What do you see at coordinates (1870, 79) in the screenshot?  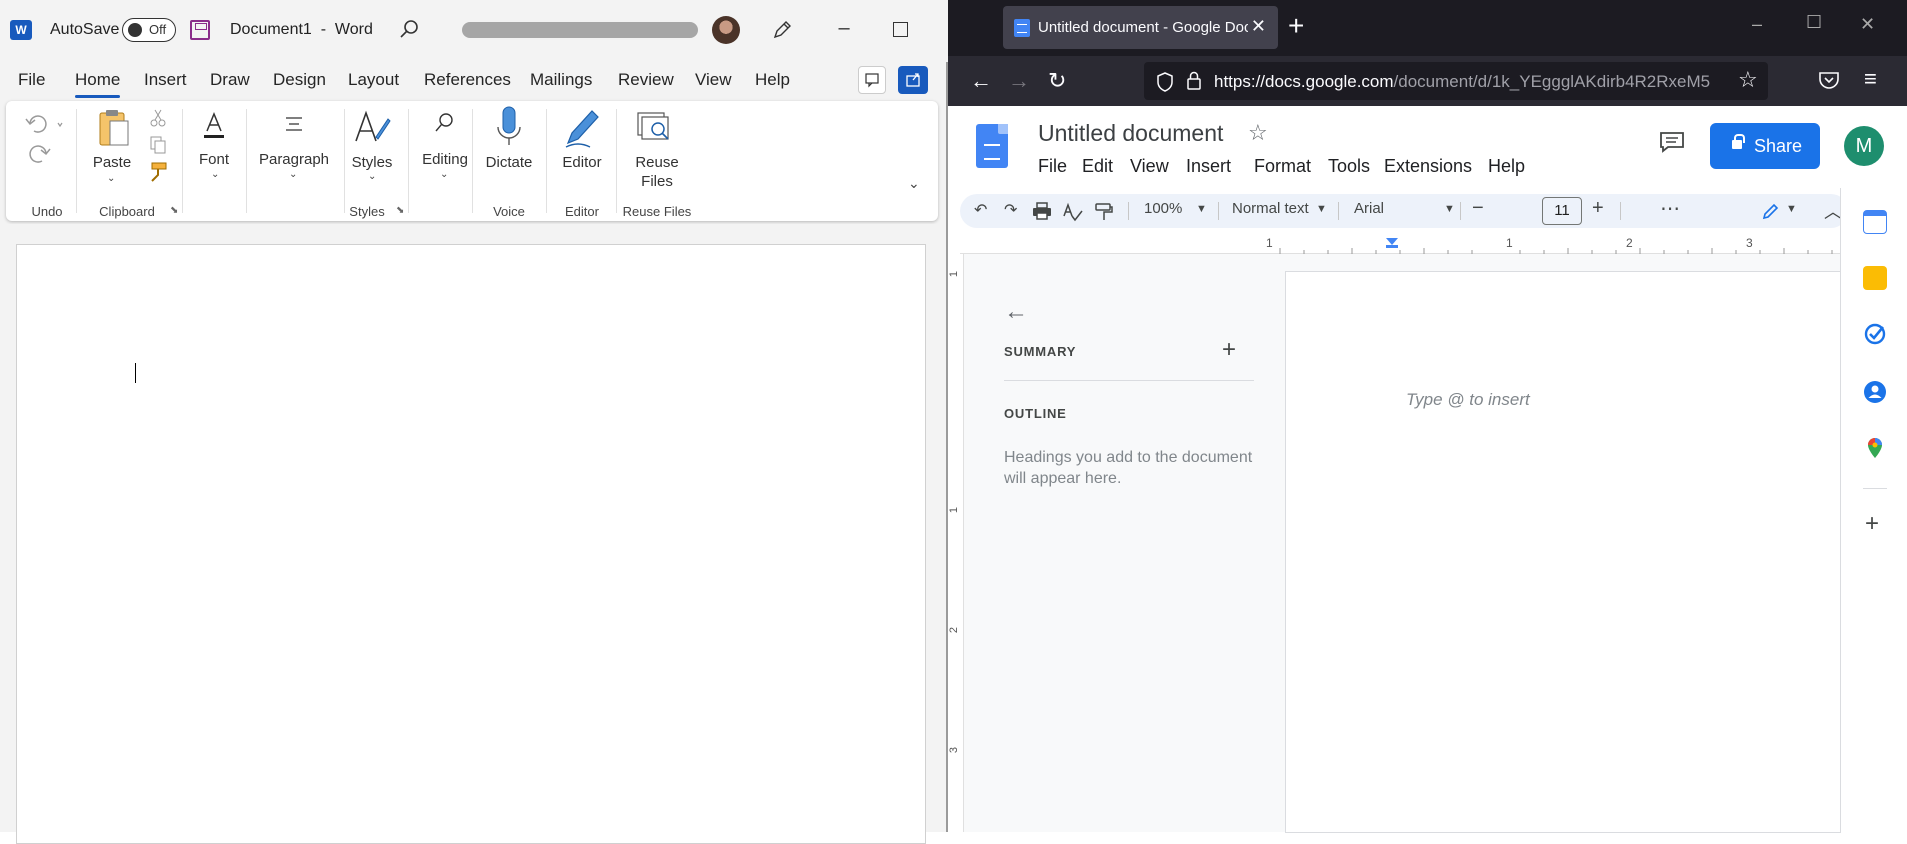 I see `hamburger-menu-icon: ≡` at bounding box center [1870, 79].